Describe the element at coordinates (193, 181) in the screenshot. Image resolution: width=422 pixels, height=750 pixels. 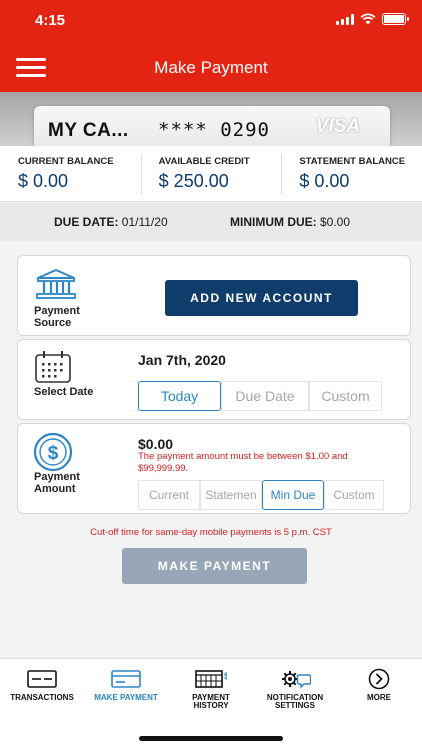
I see `balance-value: $ 250.00` at that location.